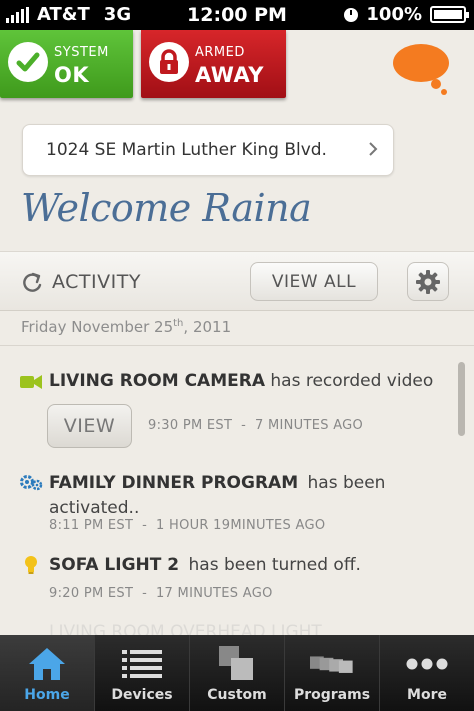 The image size is (474, 711). Describe the element at coordinates (89, 426) in the screenshot. I see `view-recording-button: VIEW` at that location.